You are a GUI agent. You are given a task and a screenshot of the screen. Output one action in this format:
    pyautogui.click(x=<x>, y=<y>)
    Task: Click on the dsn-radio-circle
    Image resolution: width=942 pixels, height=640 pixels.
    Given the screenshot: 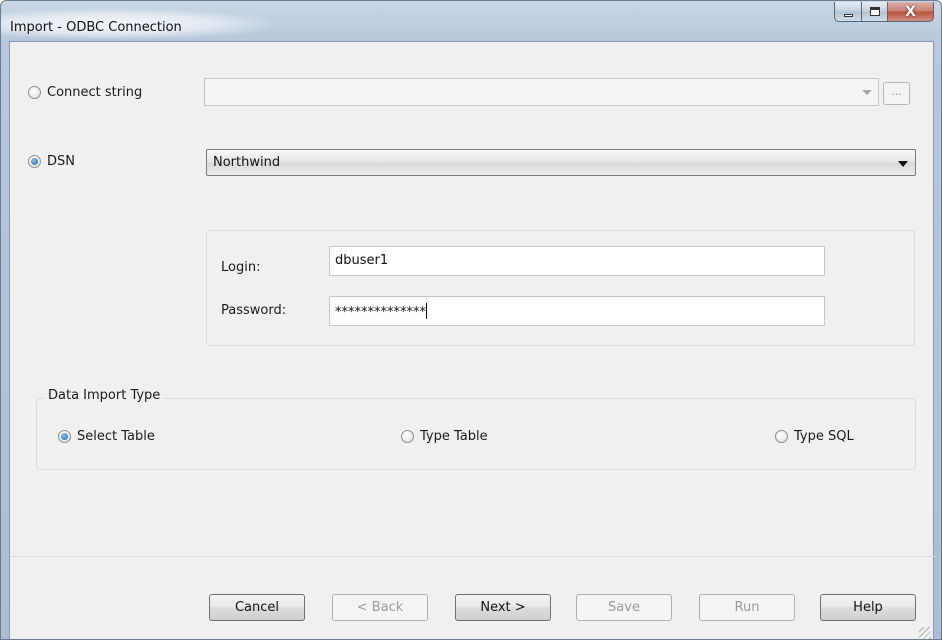 What is the action you would take?
    pyautogui.click(x=34, y=161)
    